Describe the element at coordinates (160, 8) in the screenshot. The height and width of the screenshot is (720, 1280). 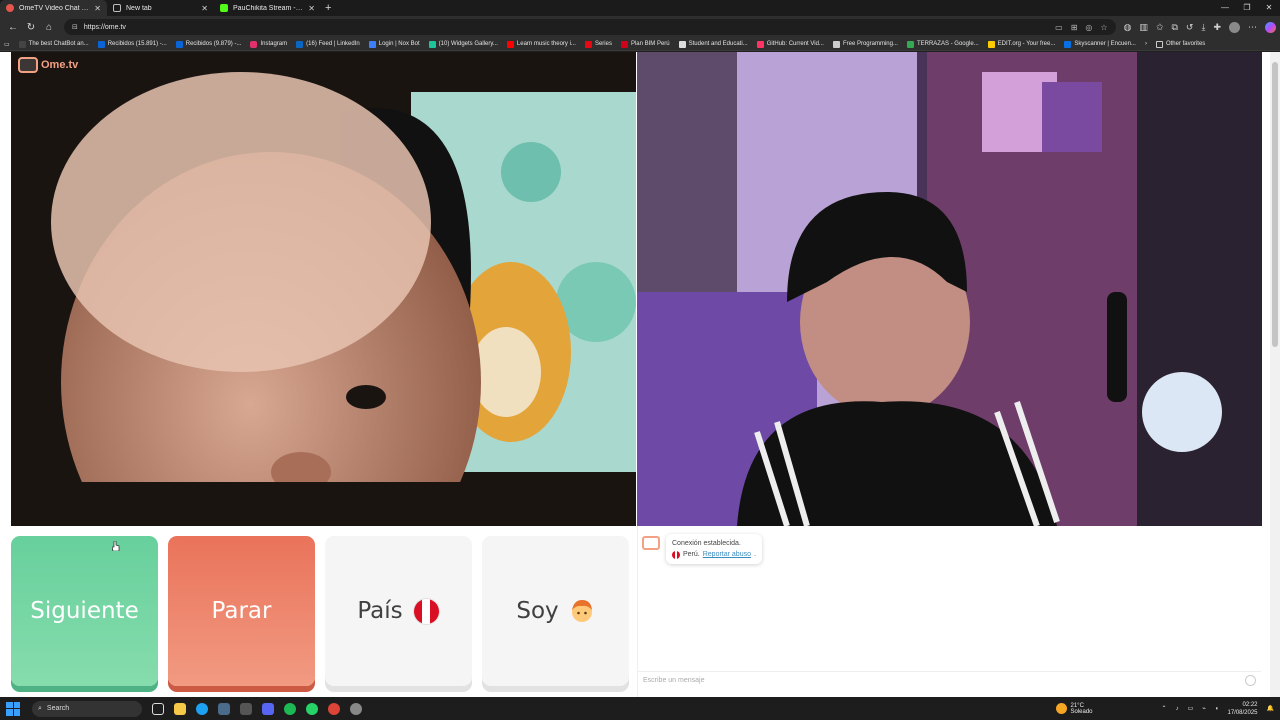
I see `tab-new-tab: New tab ✕` at that location.